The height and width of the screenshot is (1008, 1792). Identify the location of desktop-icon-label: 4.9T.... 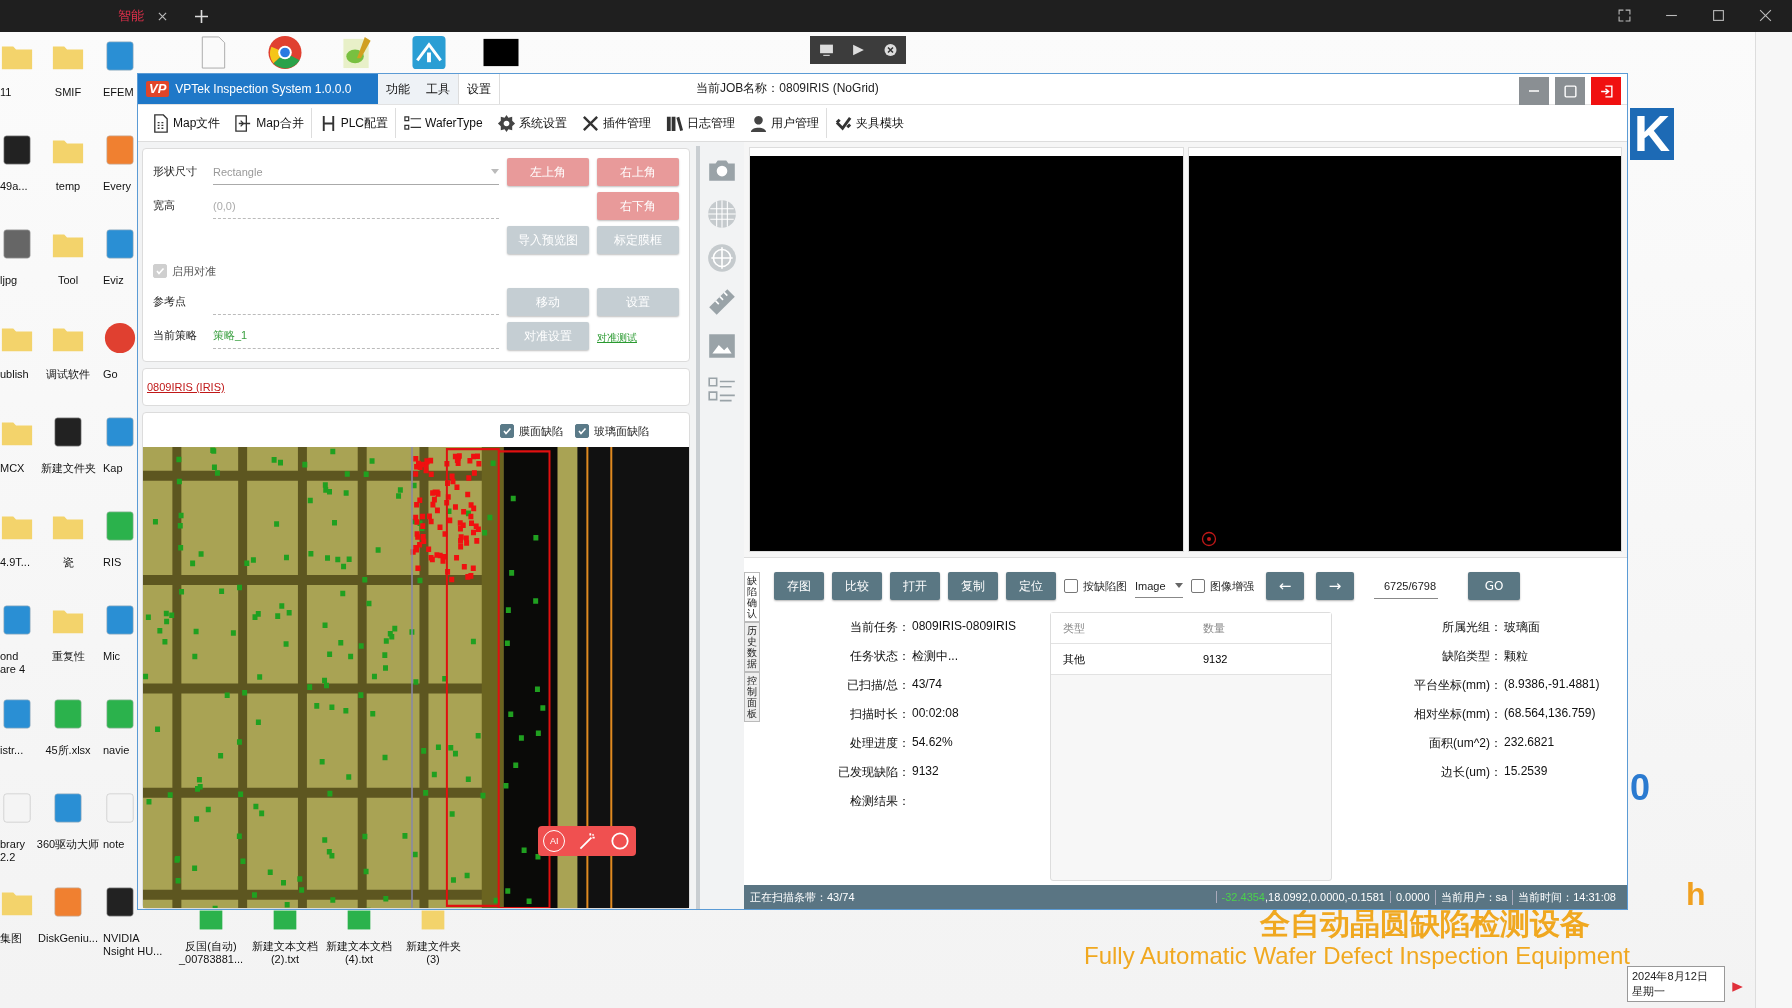
(15, 562).